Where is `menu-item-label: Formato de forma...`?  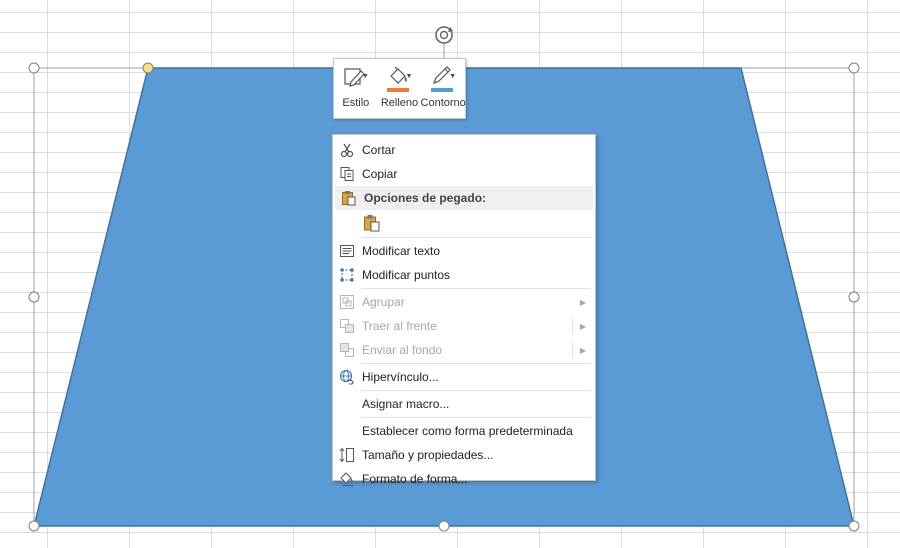
menu-item-label: Formato de forma... is located at coordinates (415, 479).